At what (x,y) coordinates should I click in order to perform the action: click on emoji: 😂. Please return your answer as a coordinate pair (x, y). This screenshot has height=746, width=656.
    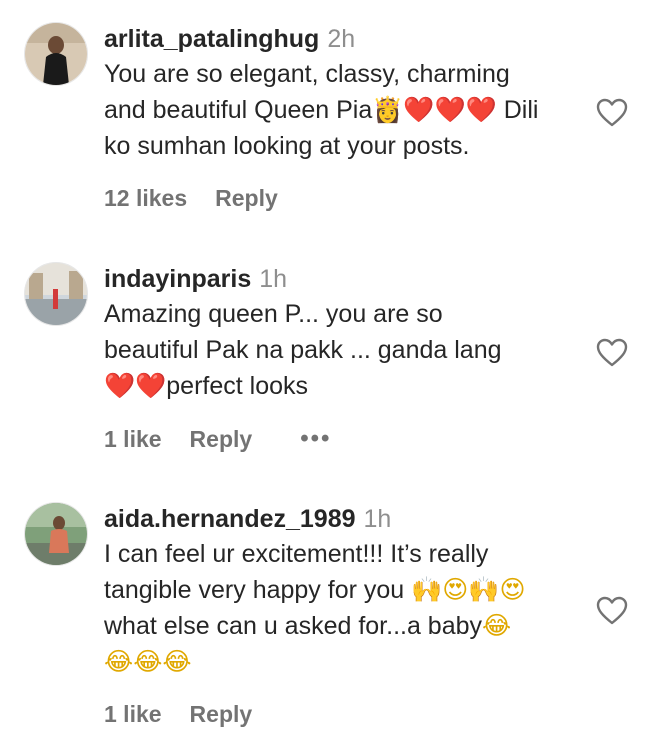
    Looking at the image, I should click on (497, 625).